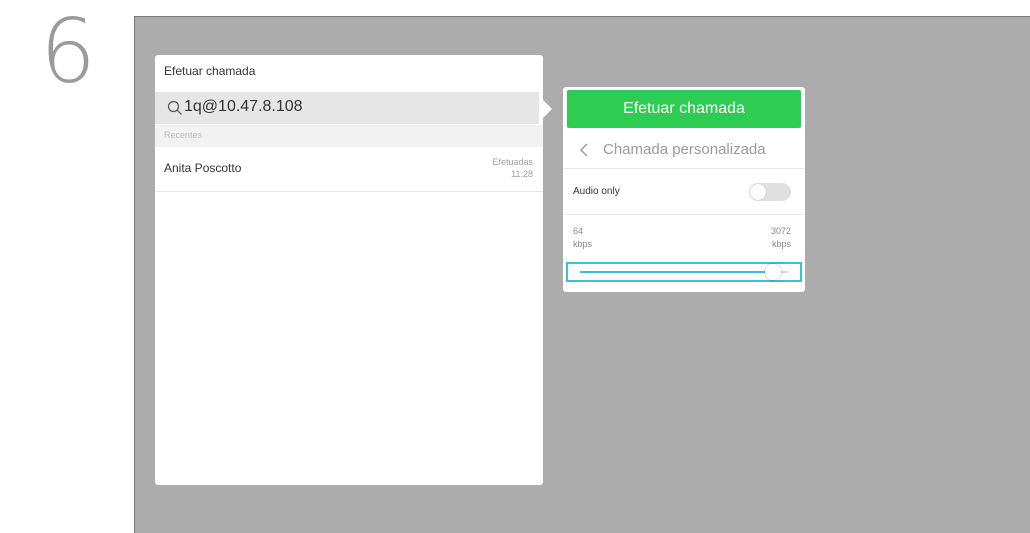 This screenshot has width=1030, height=533. Describe the element at coordinates (522, 174) in the screenshot. I see `call-time: 11:28` at that location.